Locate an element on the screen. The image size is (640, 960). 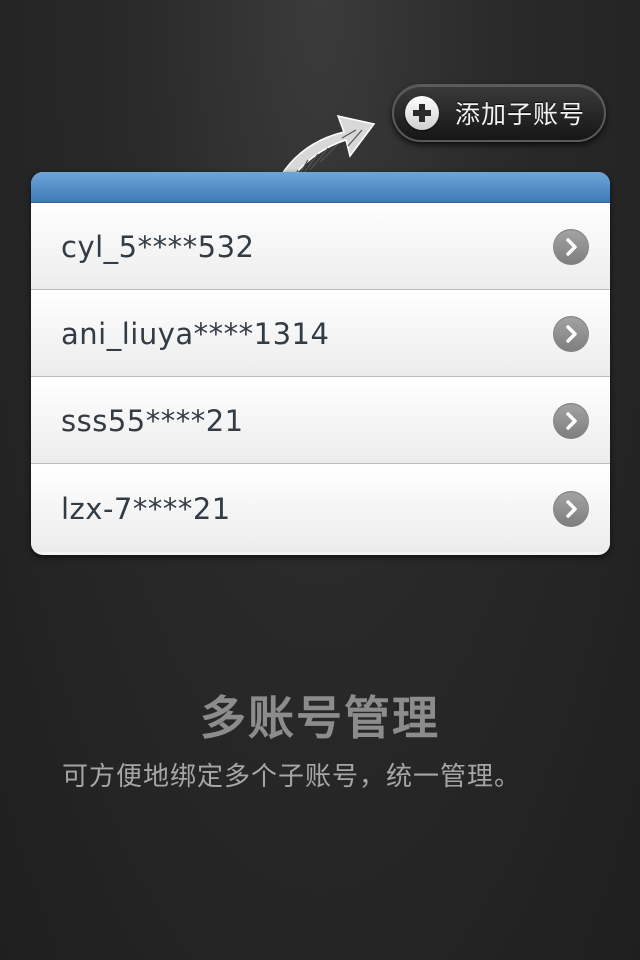
account-row-2: ani_liuya****1314 is located at coordinates (320, 333).